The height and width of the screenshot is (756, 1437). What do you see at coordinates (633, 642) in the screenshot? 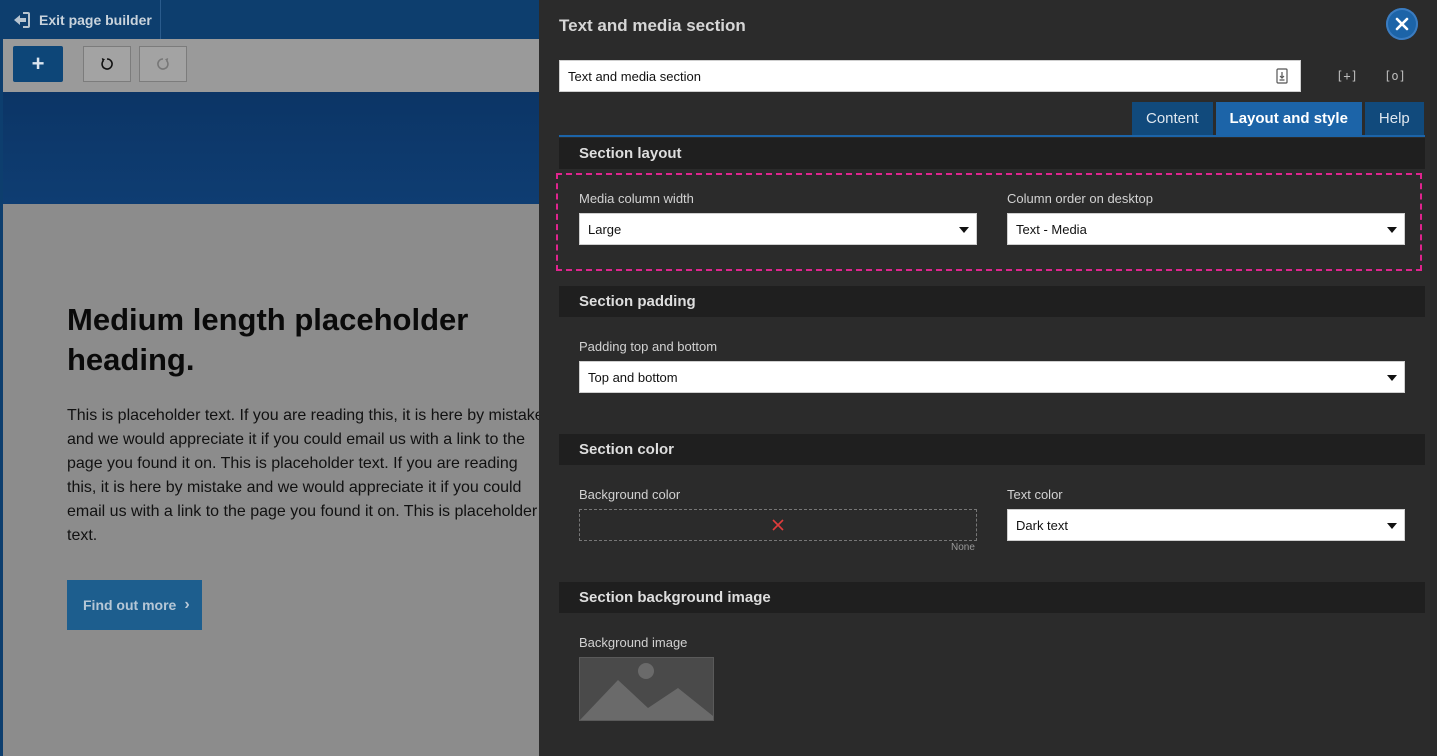
I see `background-image-label: Background image` at bounding box center [633, 642].